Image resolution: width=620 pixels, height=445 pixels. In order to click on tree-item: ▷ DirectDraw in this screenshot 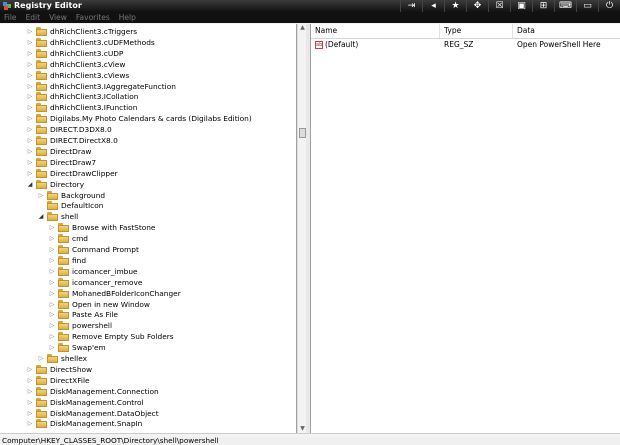, I will do `click(148, 151)`.